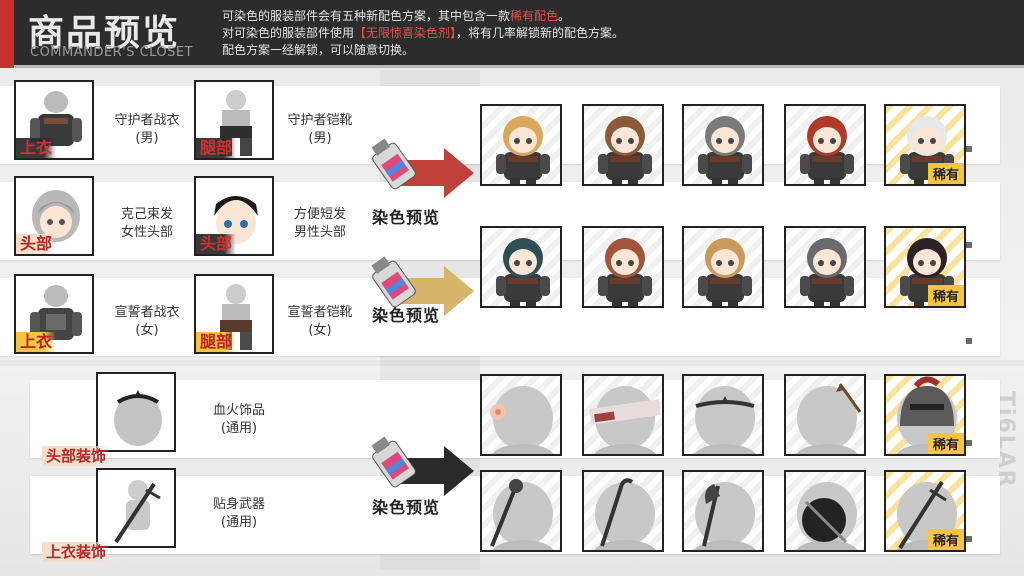 This screenshot has height=576, width=1024. Describe the element at coordinates (234, 216) in the screenshot. I see `part-card-short-hair: 头部` at that location.